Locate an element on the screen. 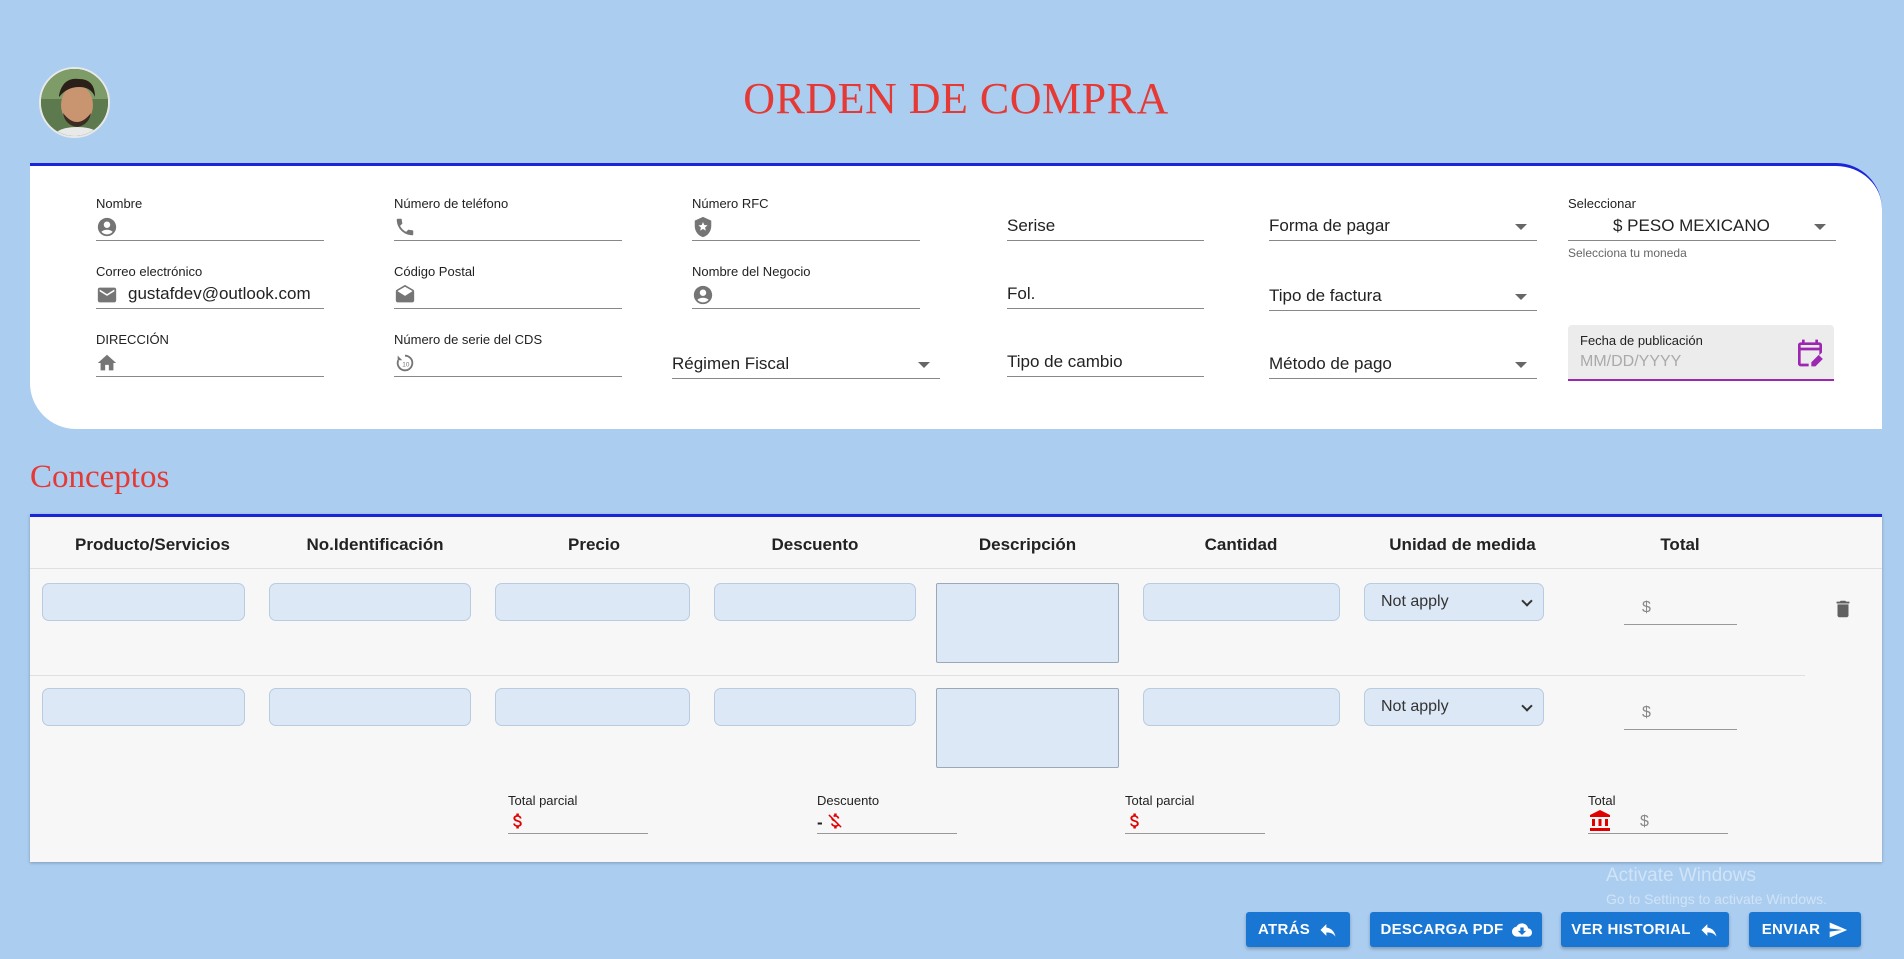 Image resolution: width=1904 pixels, height=959 pixels. back-button-label: ATRÁS is located at coordinates (1284, 929).